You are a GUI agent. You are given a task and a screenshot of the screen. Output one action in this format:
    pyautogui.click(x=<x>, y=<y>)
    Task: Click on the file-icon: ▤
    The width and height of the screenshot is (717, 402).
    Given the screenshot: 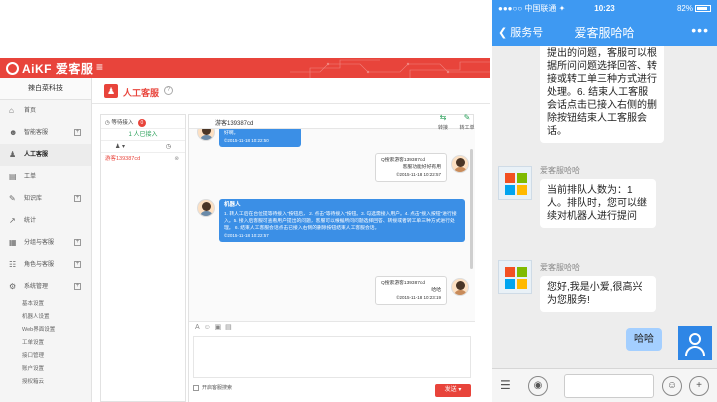 What is the action you would take?
    pyautogui.click(x=228, y=327)
    